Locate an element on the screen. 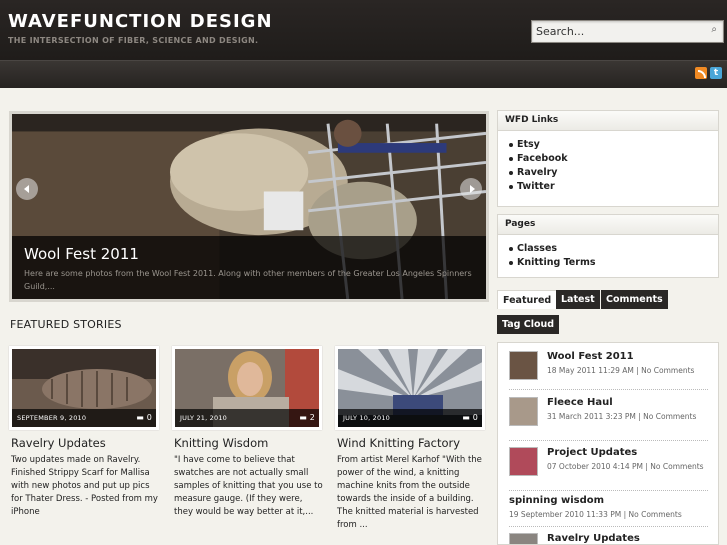 The image size is (727, 545). post-title: Fleece Haul is located at coordinates (580, 402).